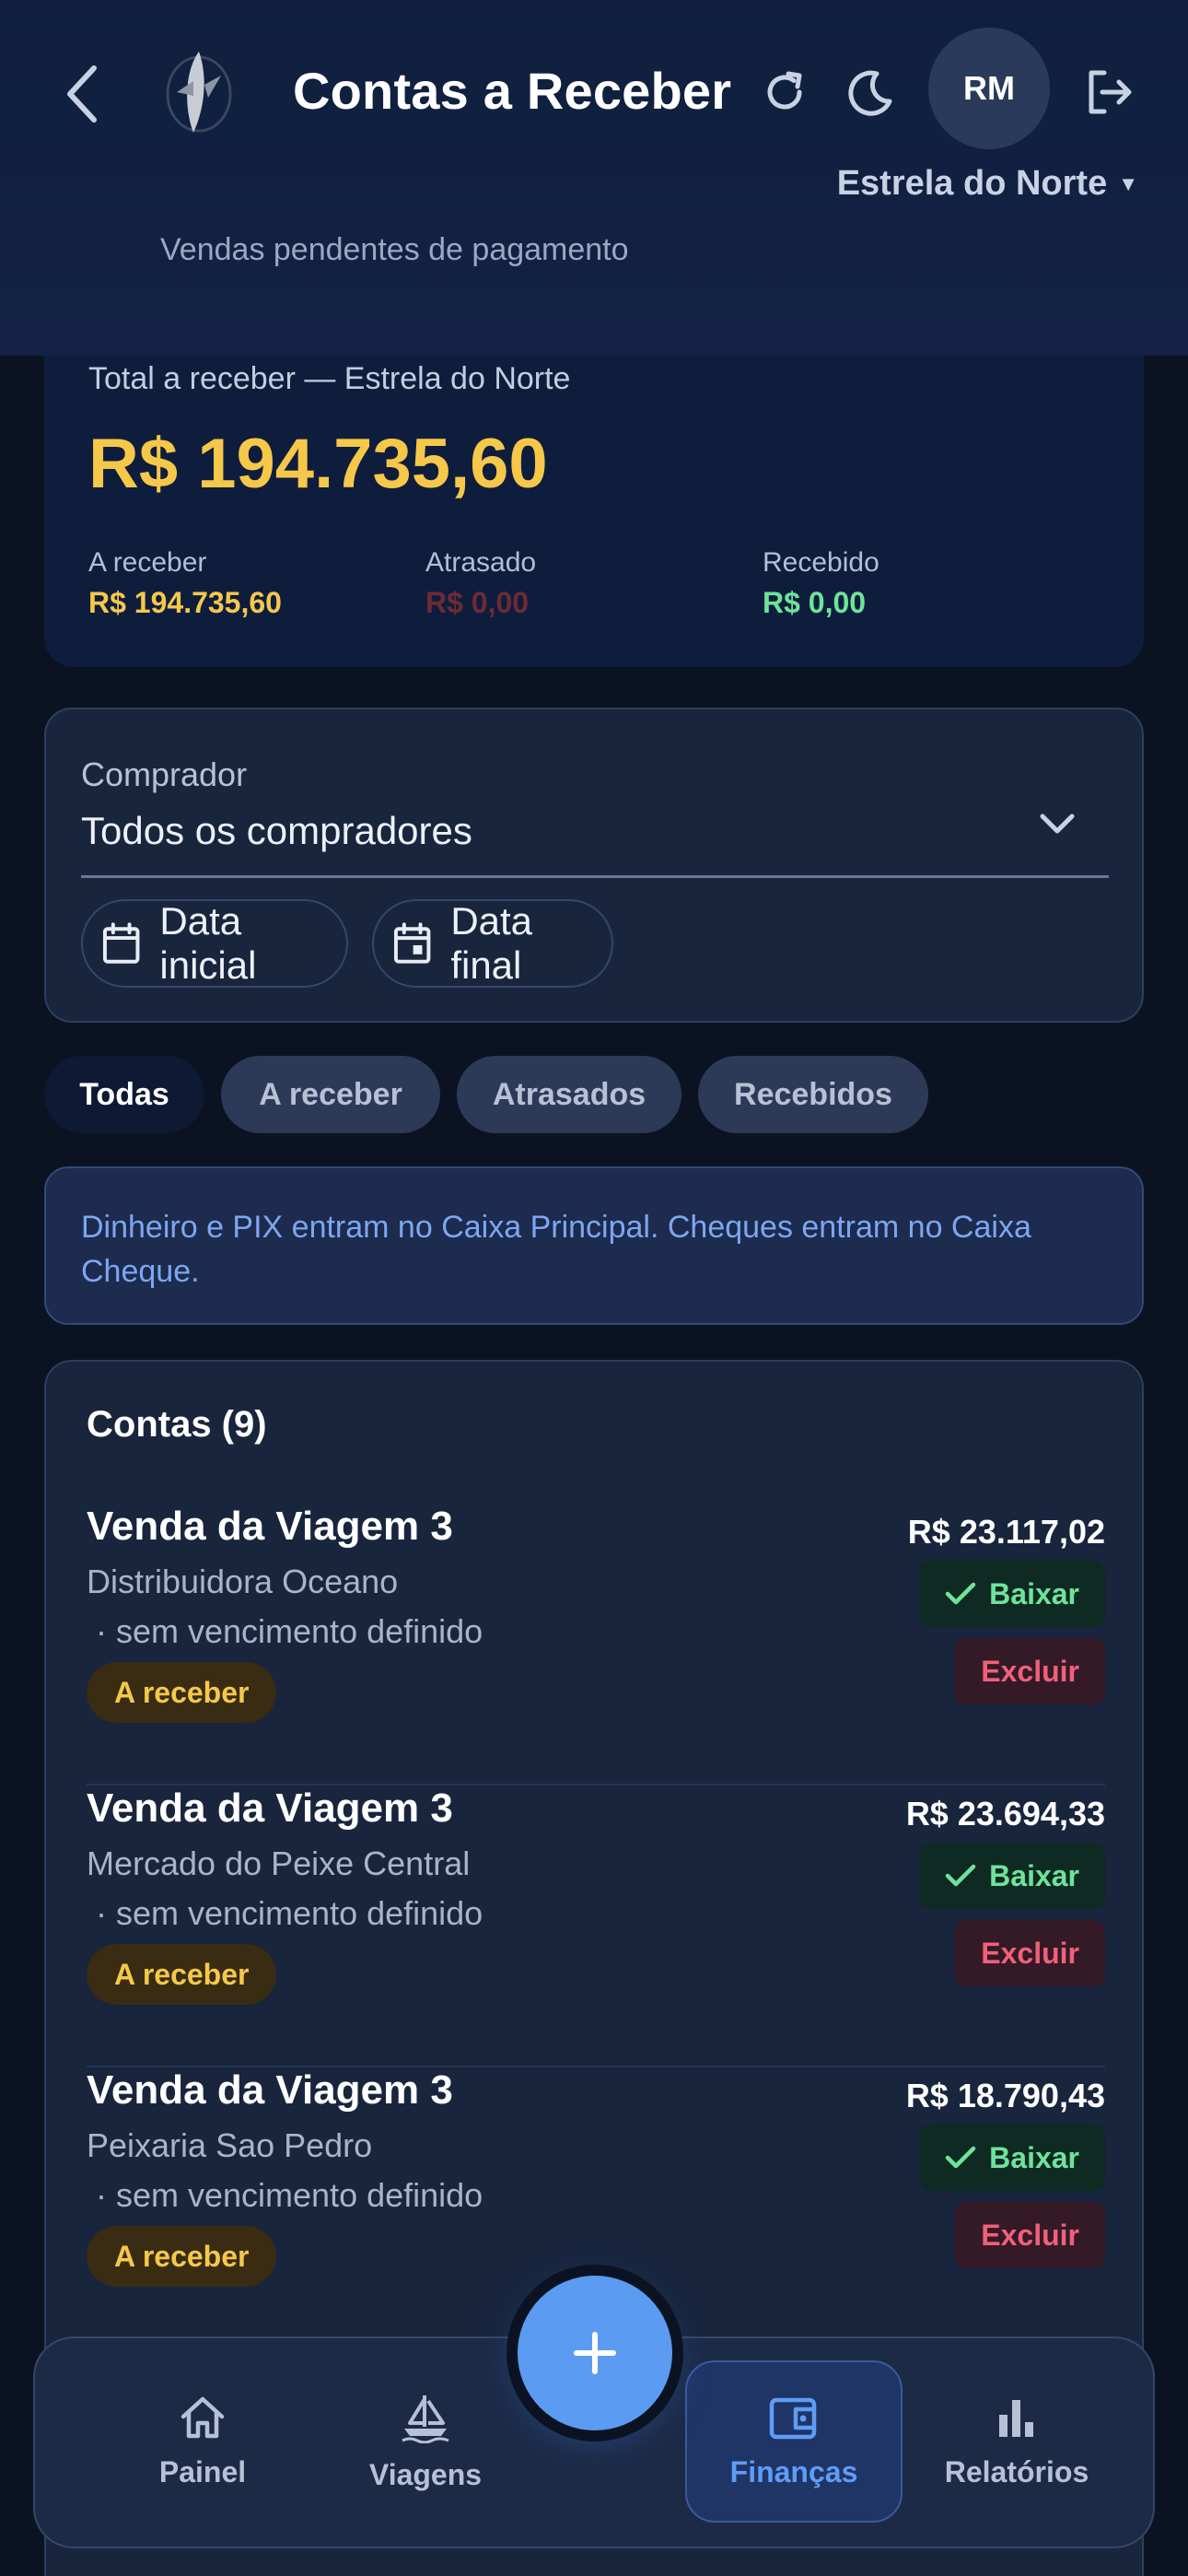  Describe the element at coordinates (202, 2441) in the screenshot. I see `nav-item-painel: Painel` at that location.